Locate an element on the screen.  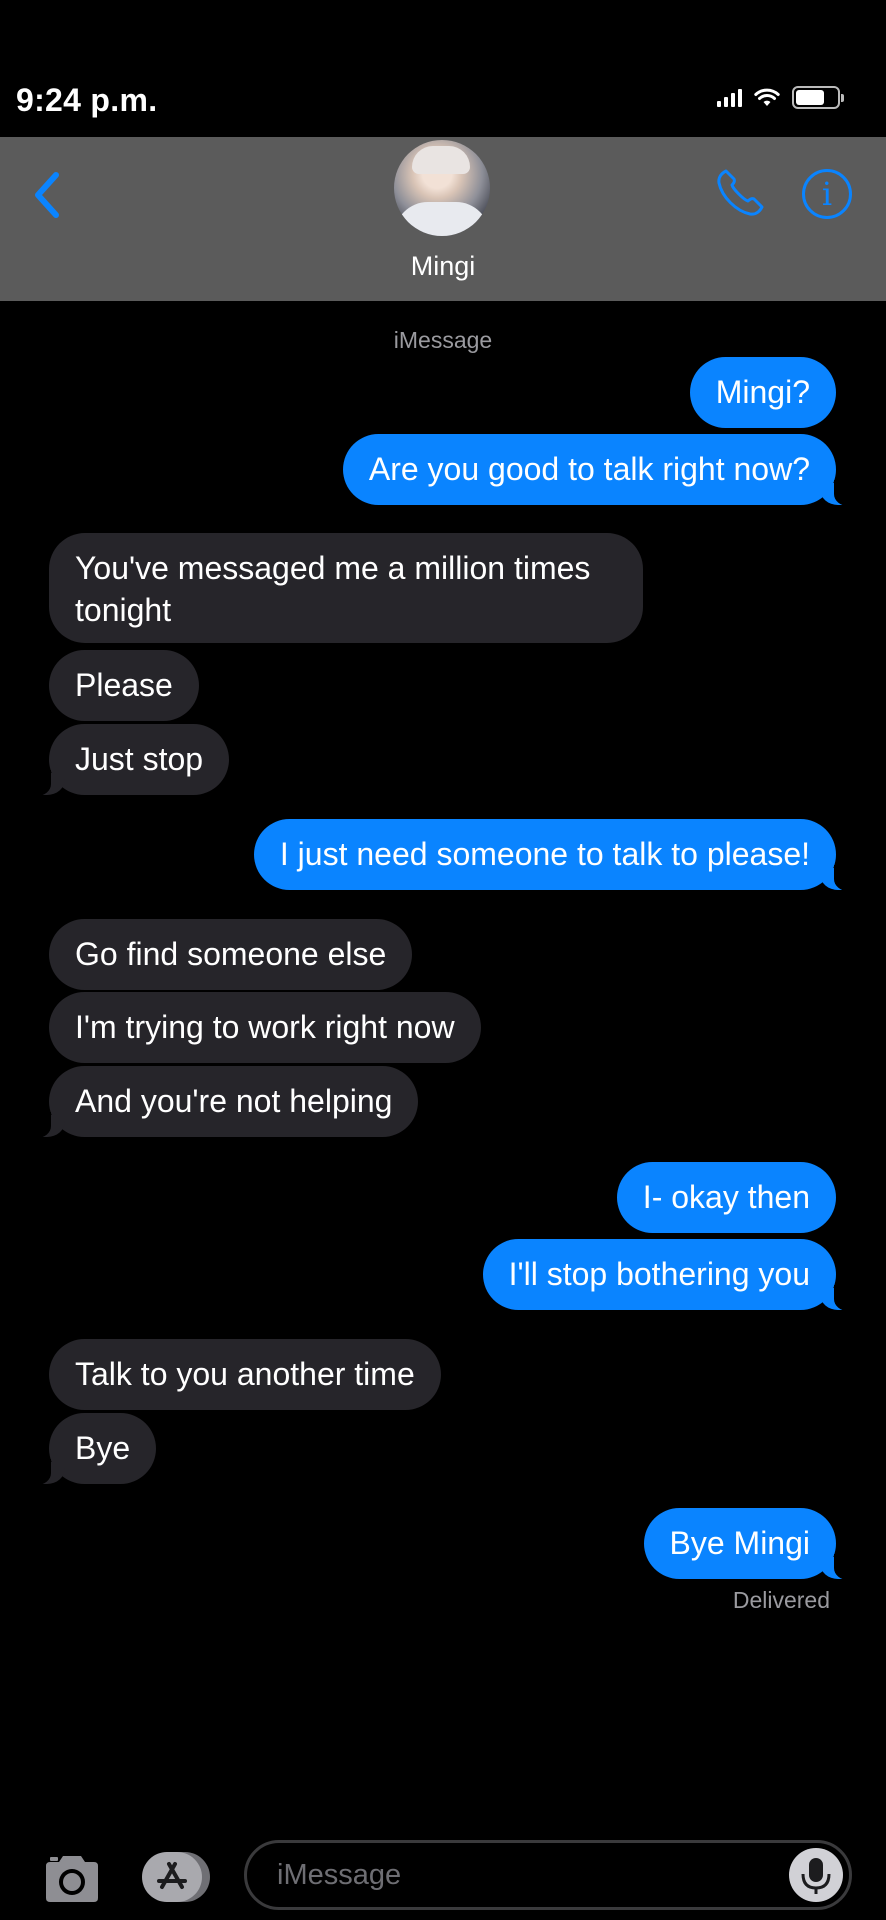
message-received: Bye is located at coordinates (93, 1449).